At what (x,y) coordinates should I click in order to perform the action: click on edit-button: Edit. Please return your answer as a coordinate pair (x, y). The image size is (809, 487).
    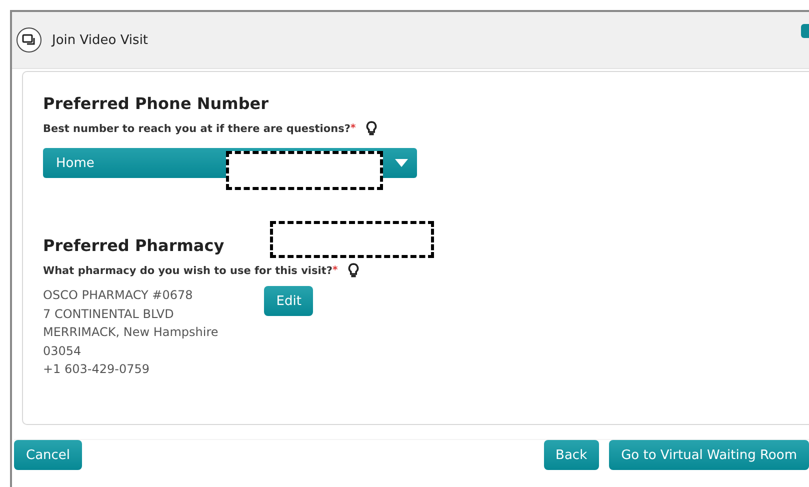
    Looking at the image, I should click on (289, 301).